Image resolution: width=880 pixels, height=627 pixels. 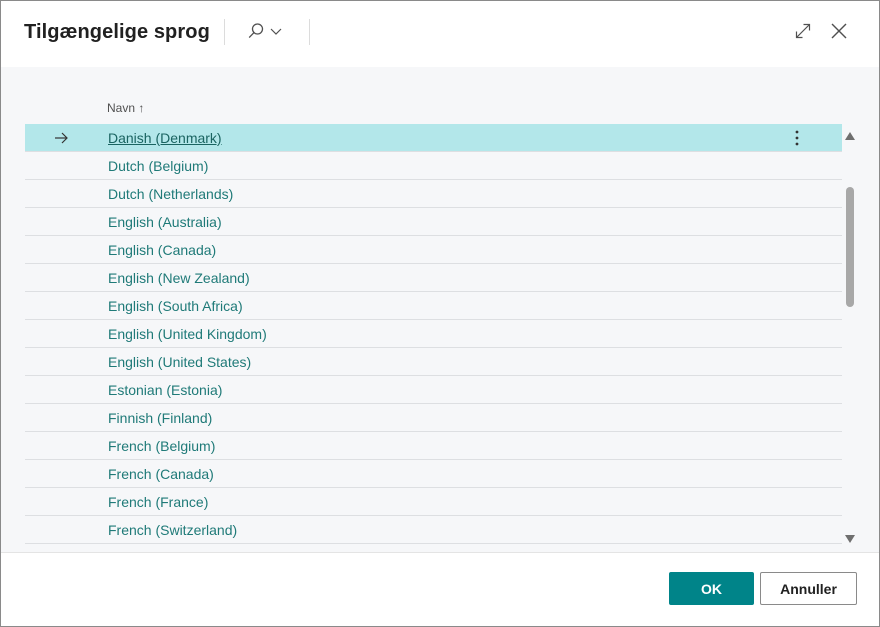 I want to click on list-item: French (Switzerland), so click(x=433, y=530).